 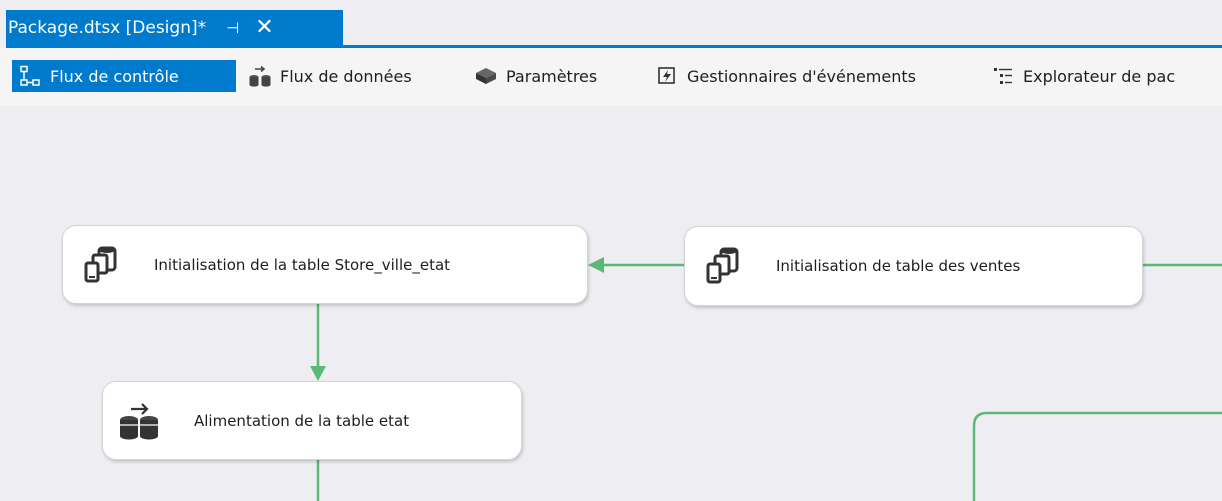 I want to click on task-alimentation-etat: Alimentation de la table etat, so click(x=312, y=420).